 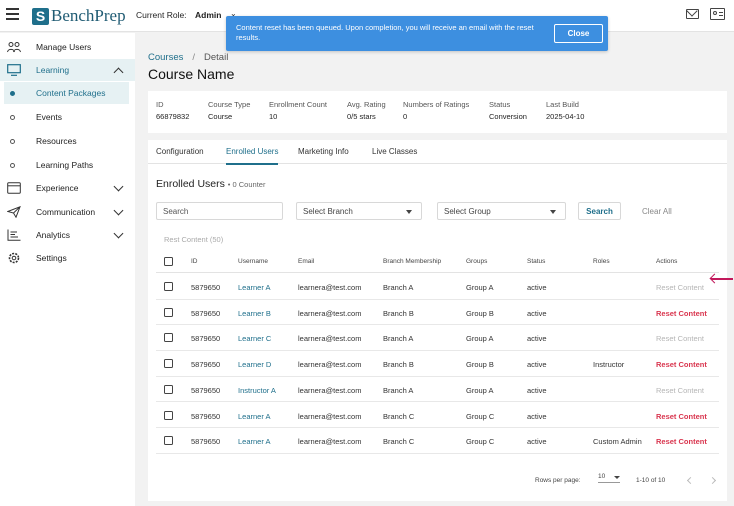 I want to click on section-title-text: Enrolled Users, so click(x=190, y=184).